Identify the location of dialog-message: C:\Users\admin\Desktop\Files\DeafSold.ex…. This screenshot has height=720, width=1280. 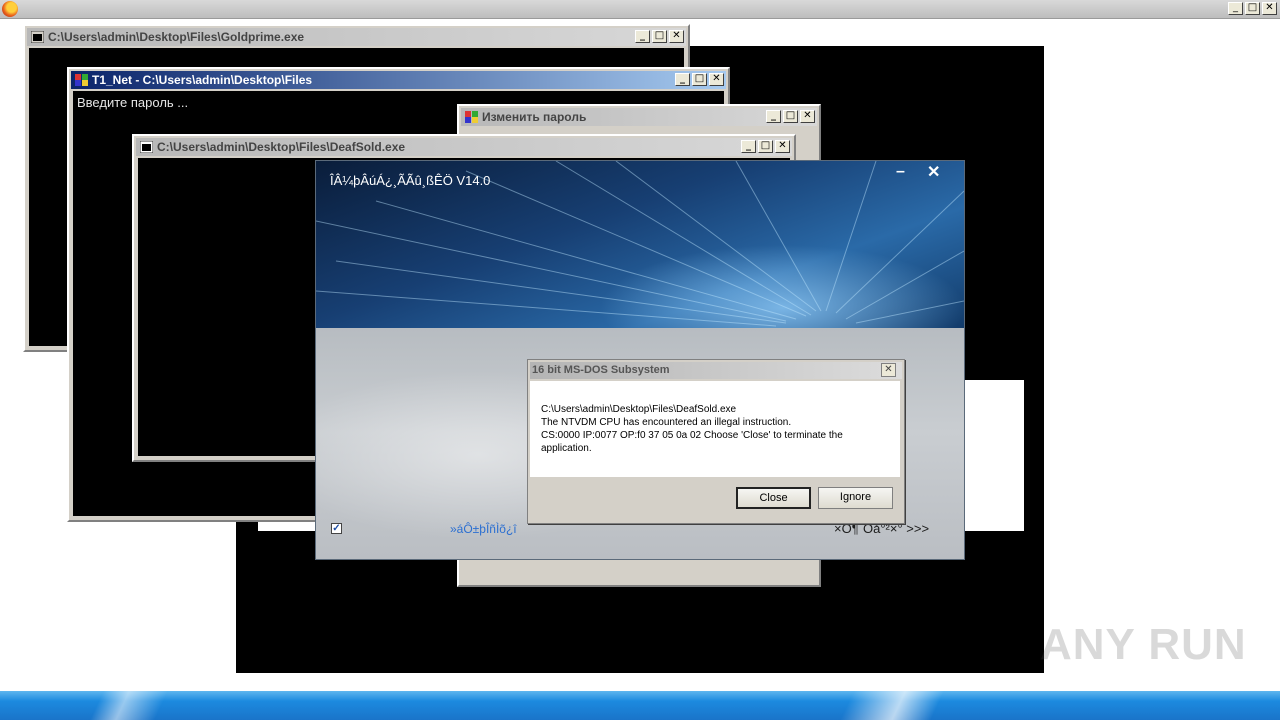
(713, 429).